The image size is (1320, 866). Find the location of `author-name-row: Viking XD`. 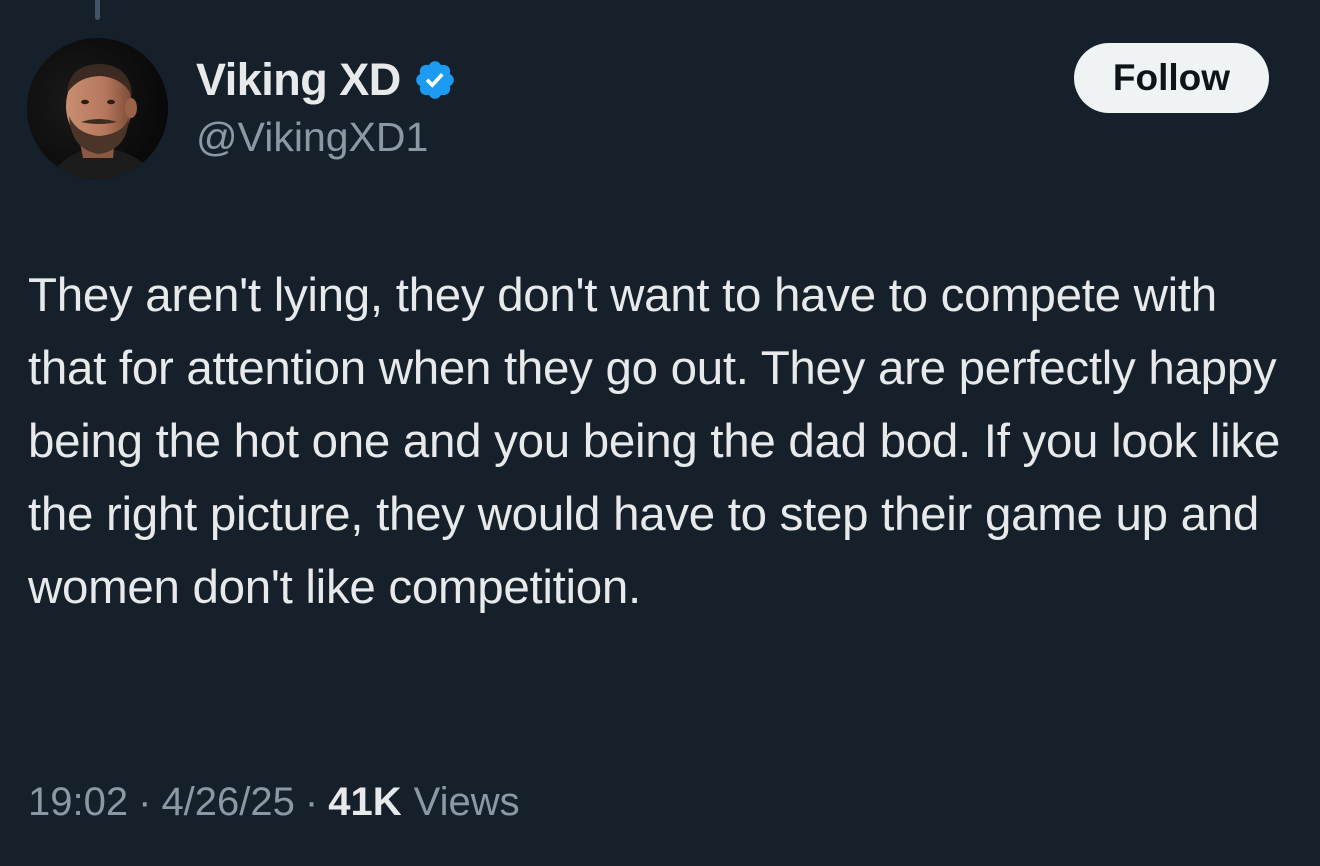

author-name-row: Viking XD is located at coordinates (326, 80).